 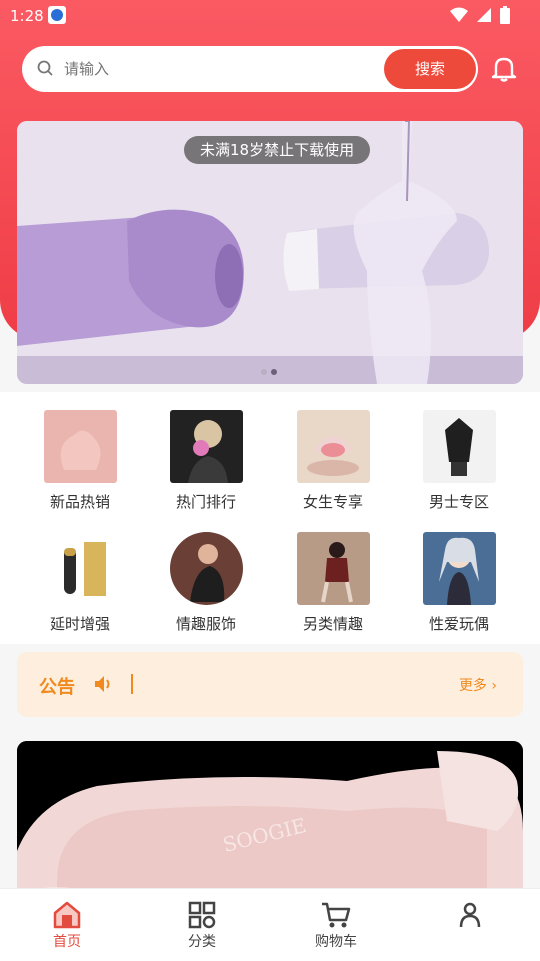 I want to click on banner-pagination, so click(x=269, y=372).